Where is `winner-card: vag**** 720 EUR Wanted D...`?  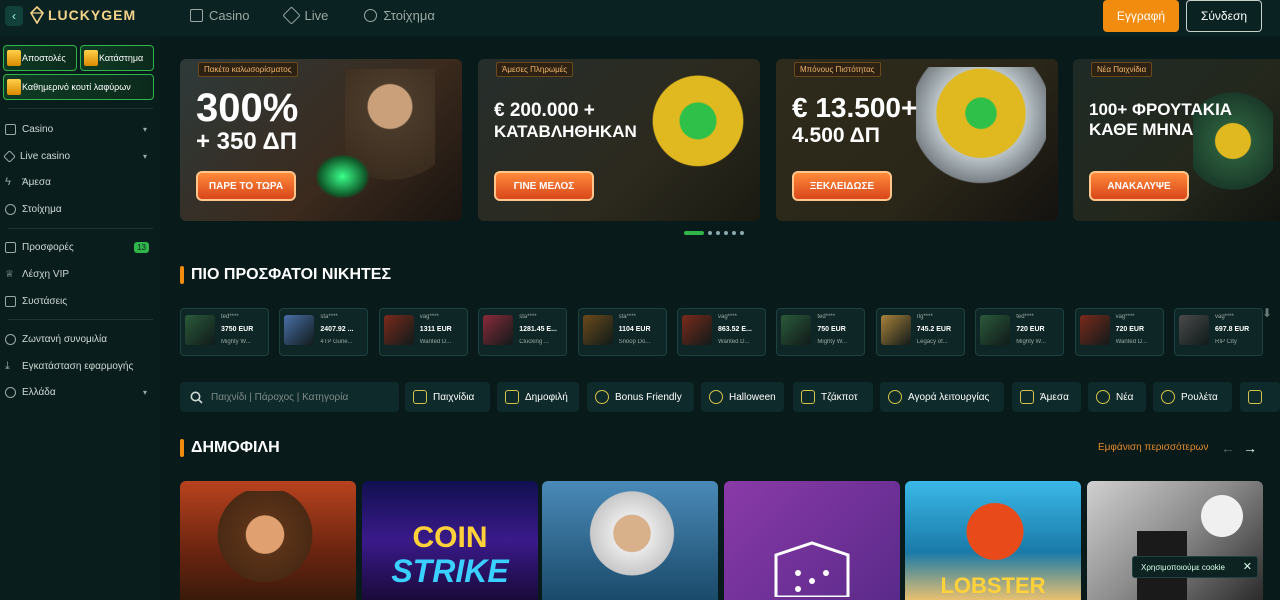
winner-card: vag**** 720 EUR Wanted D... is located at coordinates (1119, 332).